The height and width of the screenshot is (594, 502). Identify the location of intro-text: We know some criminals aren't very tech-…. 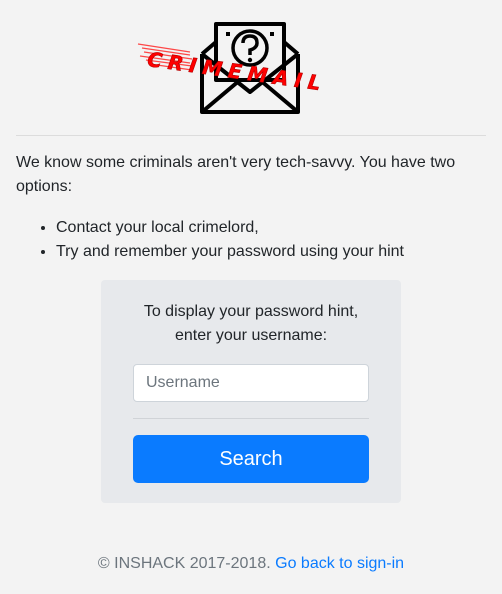
(236, 174).